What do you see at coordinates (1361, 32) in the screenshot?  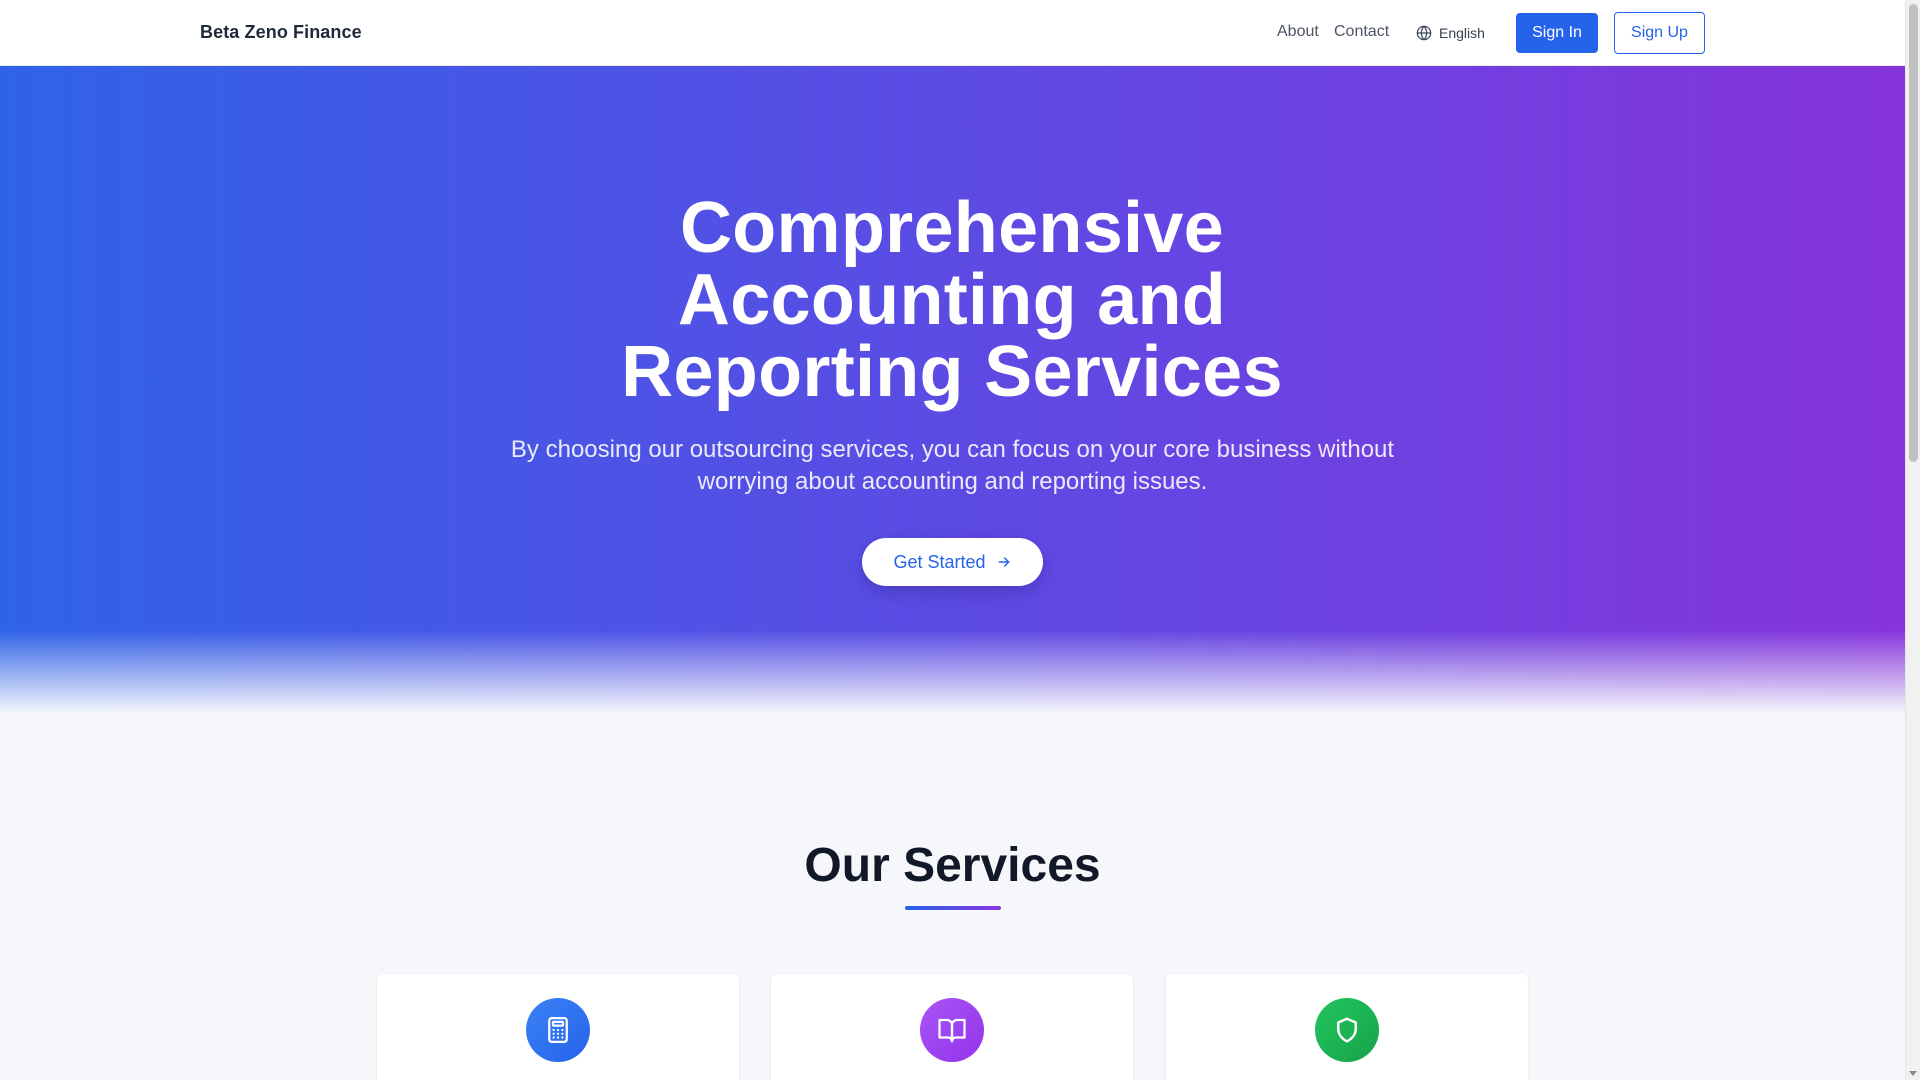 I see `nav-contact-link: Contact` at bounding box center [1361, 32].